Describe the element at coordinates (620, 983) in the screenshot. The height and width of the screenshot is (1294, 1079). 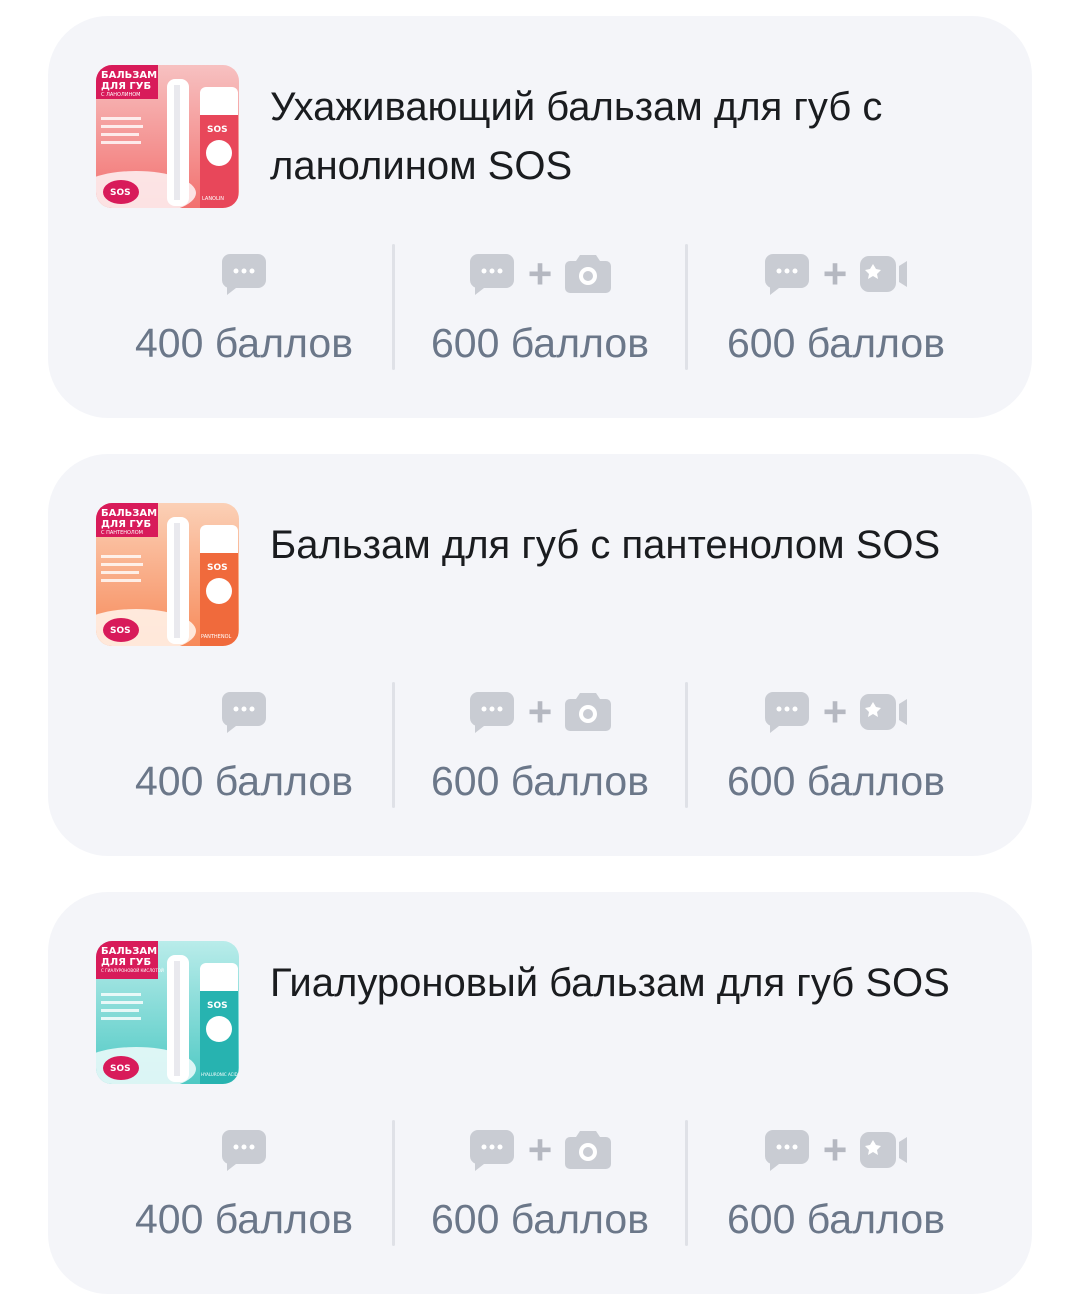
I see `product-title: Гиалуроновый бальзам для губ SOS` at that location.